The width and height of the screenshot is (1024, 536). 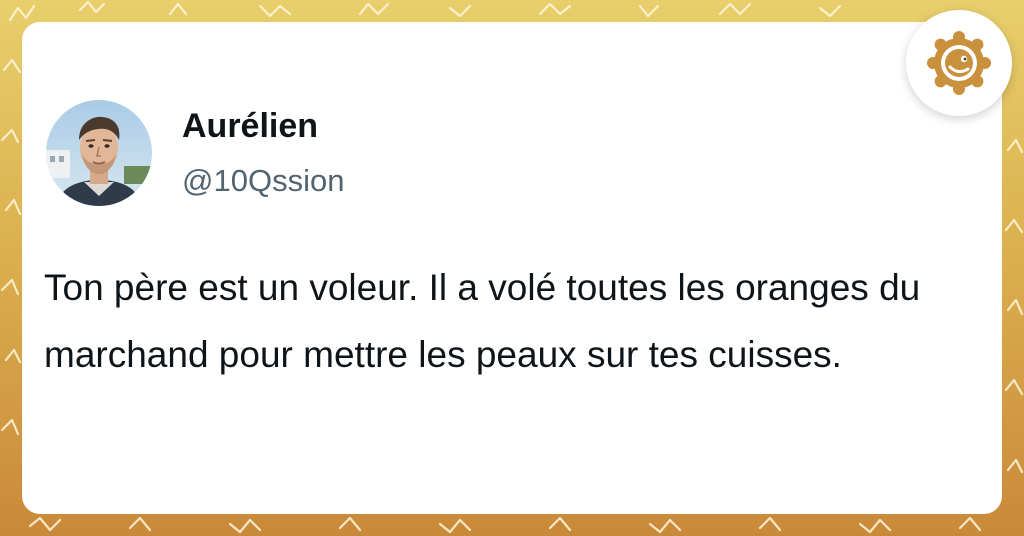 I want to click on author-display-name: Aurélien, so click(x=250, y=126).